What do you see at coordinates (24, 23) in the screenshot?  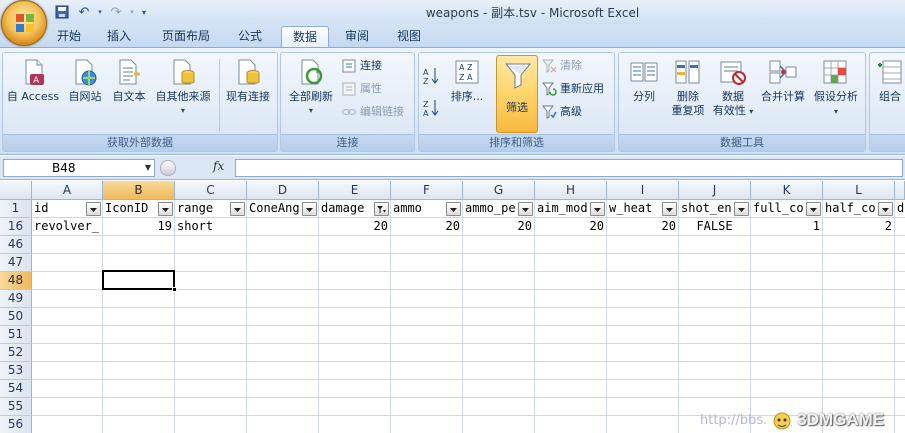 I see `office-button` at bounding box center [24, 23].